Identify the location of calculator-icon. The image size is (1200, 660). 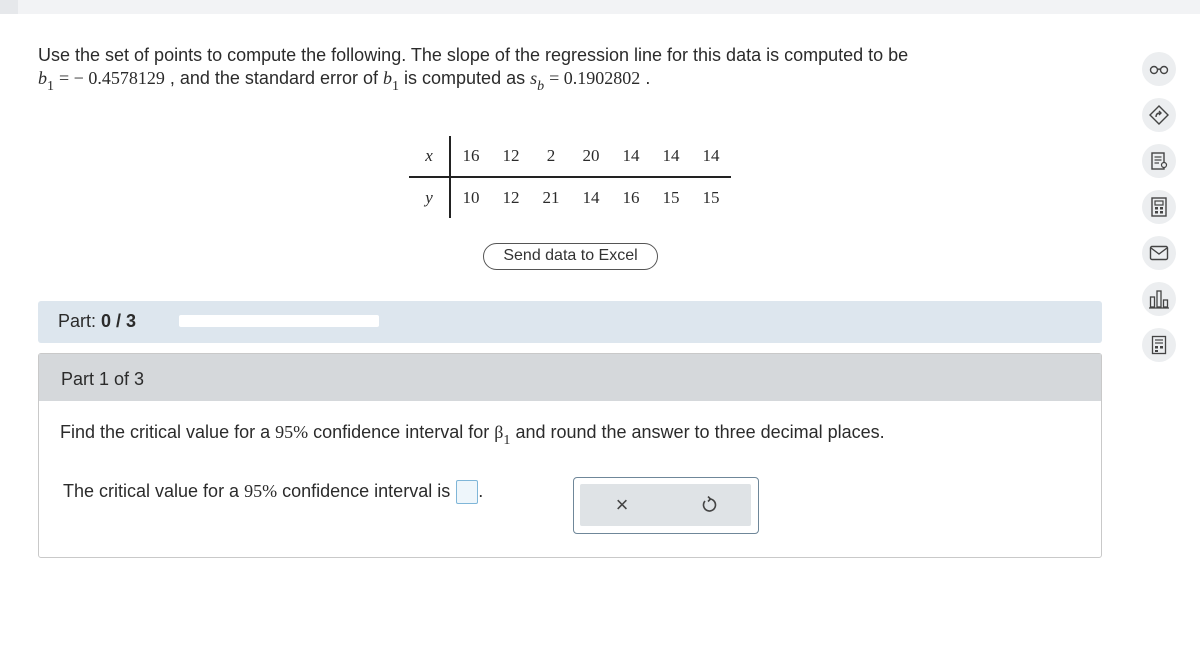
(1159, 207).